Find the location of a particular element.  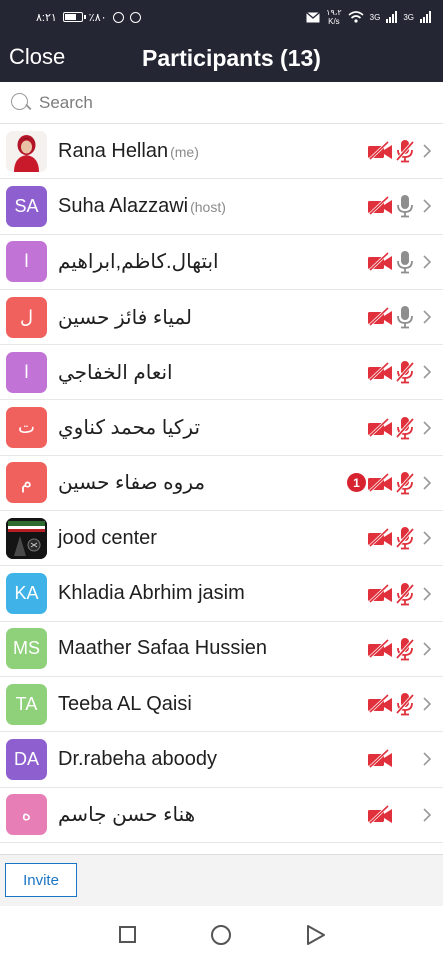

network-speed: ١٩،٢ K/s is located at coordinates (334, 17).